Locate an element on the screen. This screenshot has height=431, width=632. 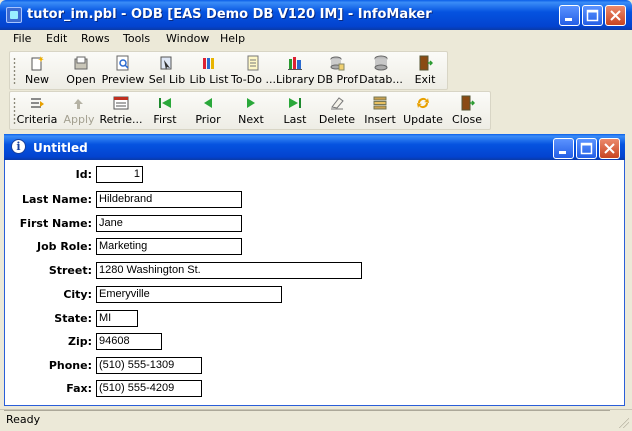
city-label: City: is located at coordinates (77, 294).